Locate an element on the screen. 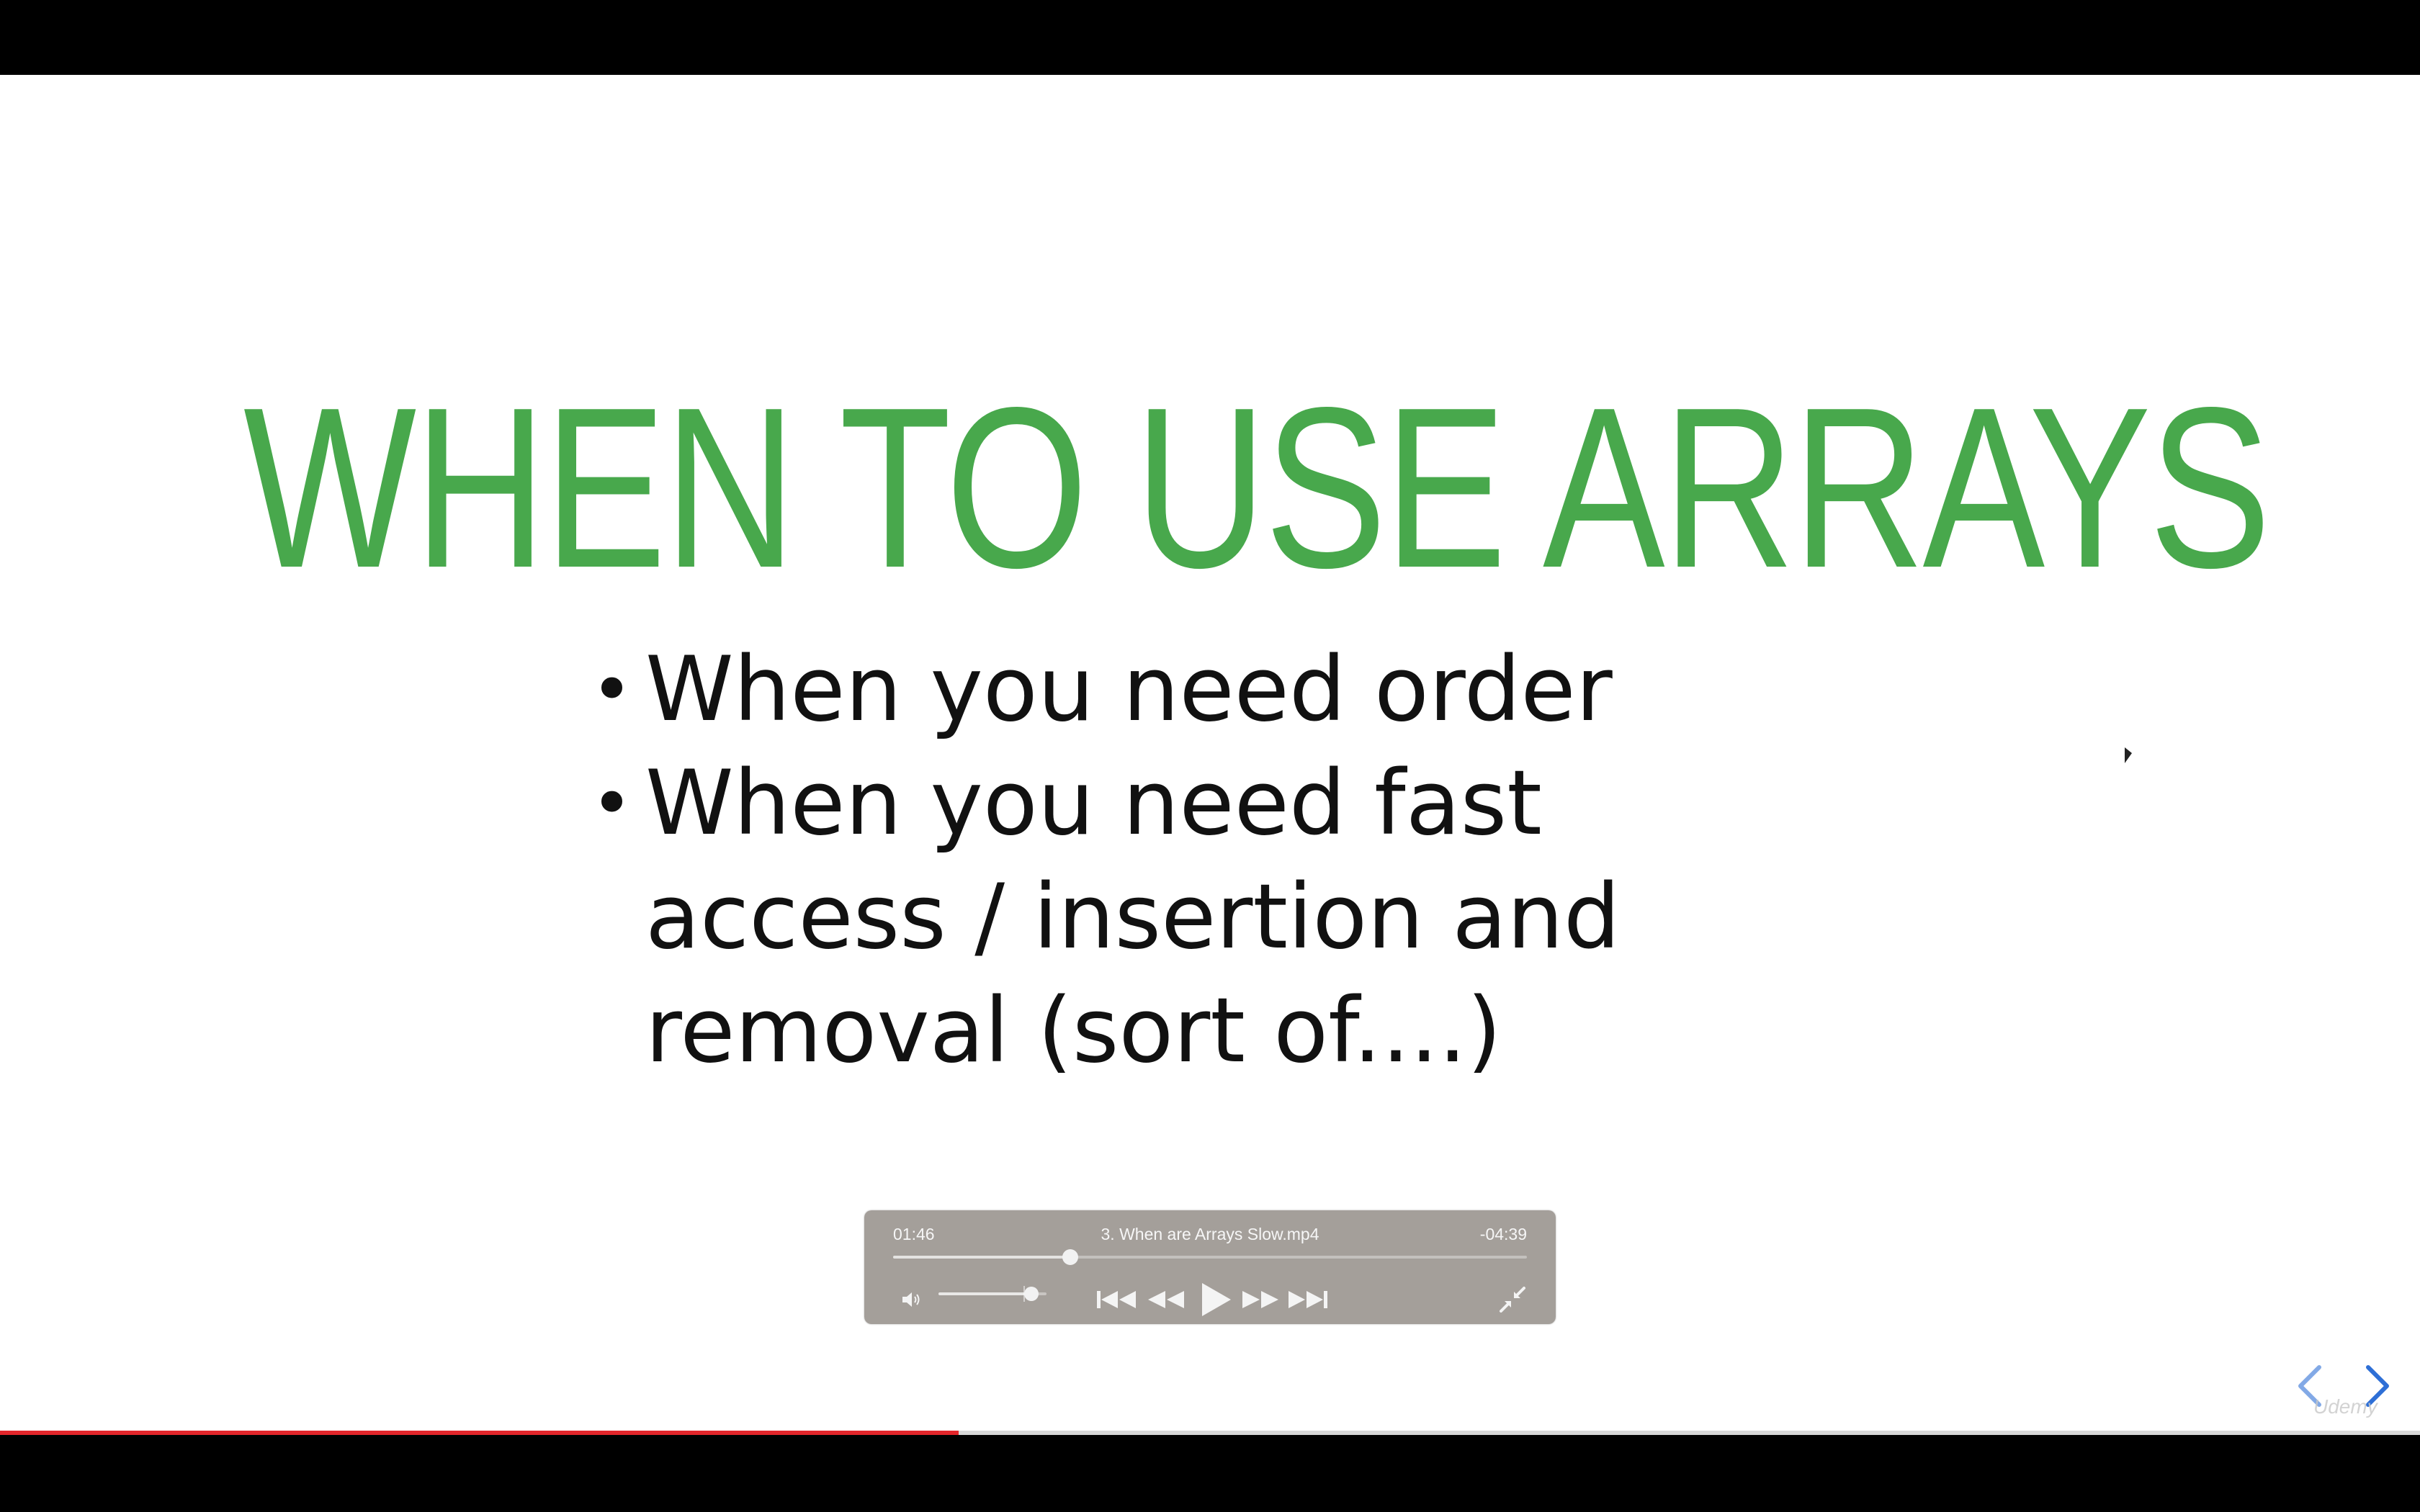 This screenshot has height=1512, width=2420. skip-back-icon is located at coordinates (1116, 1299).